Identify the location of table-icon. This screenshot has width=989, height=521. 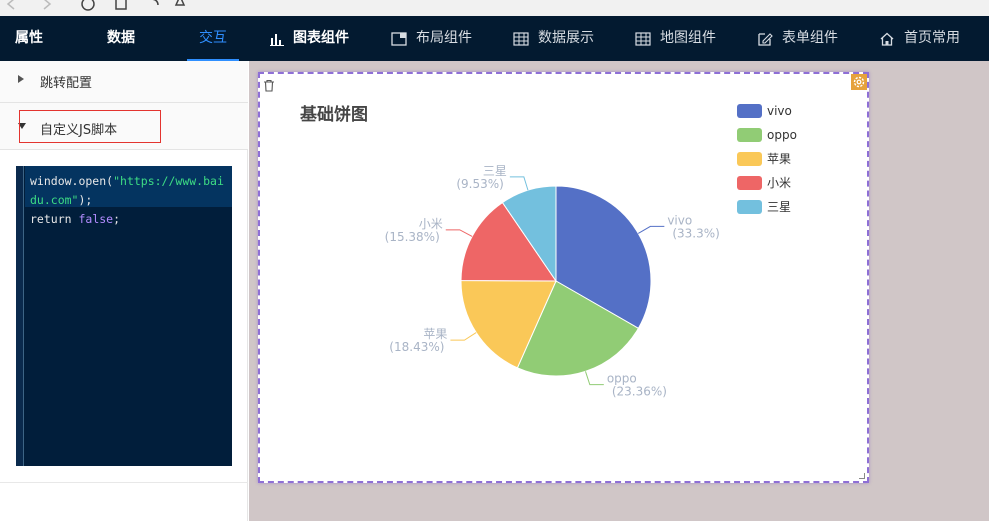
(521, 38).